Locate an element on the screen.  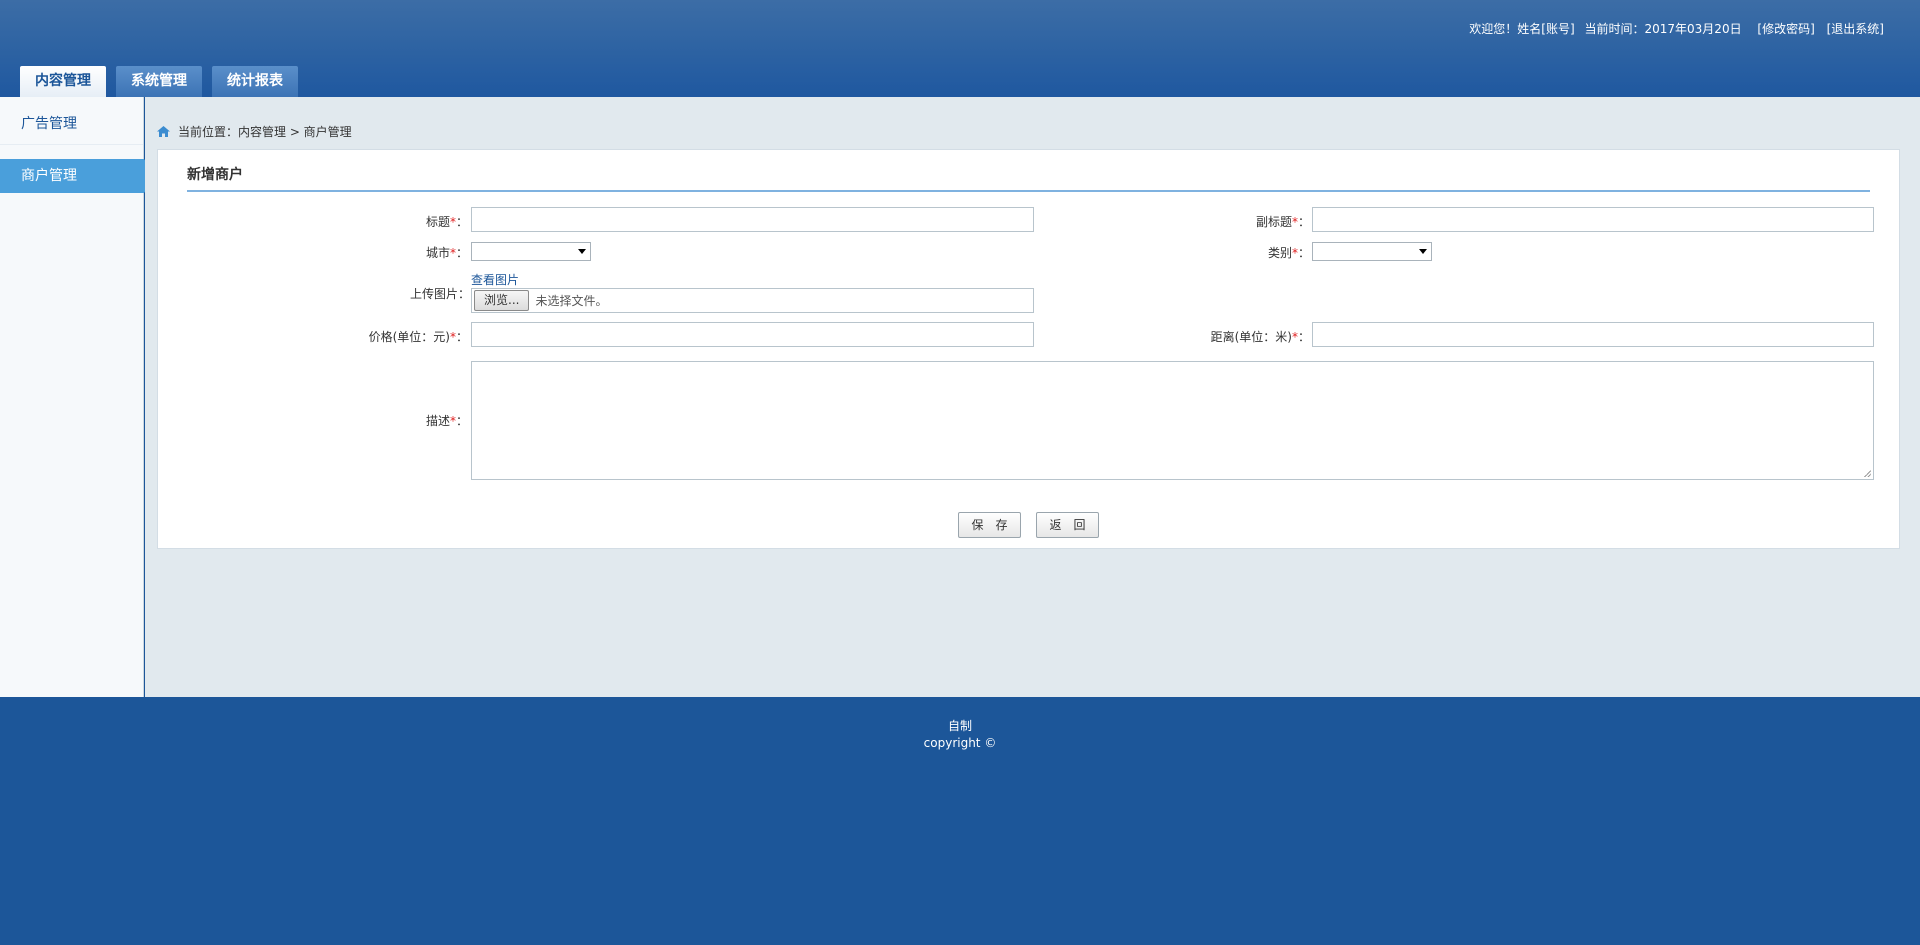
distance-input is located at coordinates (1593, 334).